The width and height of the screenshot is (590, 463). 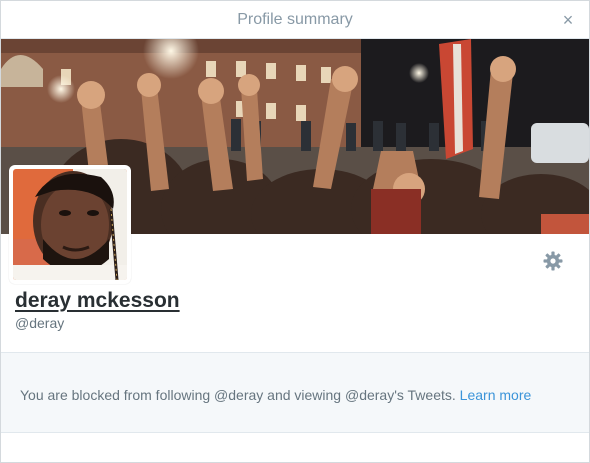 I want to click on profile-name-link: deray mckesson, so click(x=97, y=301).